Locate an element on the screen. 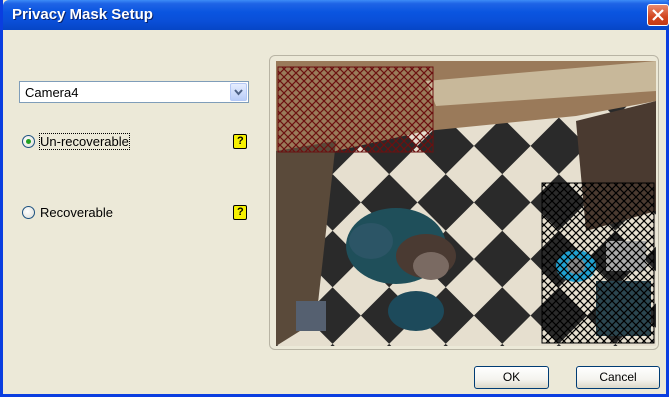 The height and width of the screenshot is (397, 669). camera-select-value: Camera4 is located at coordinates (52, 92).